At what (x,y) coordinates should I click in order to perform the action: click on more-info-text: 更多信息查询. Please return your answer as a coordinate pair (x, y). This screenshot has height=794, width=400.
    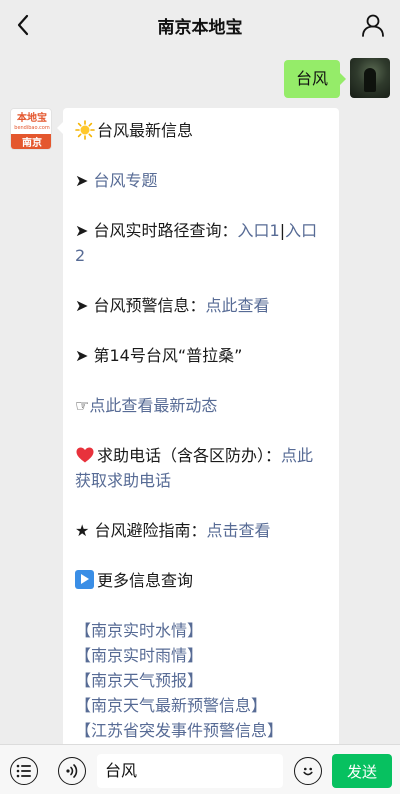
    Looking at the image, I should click on (145, 580).